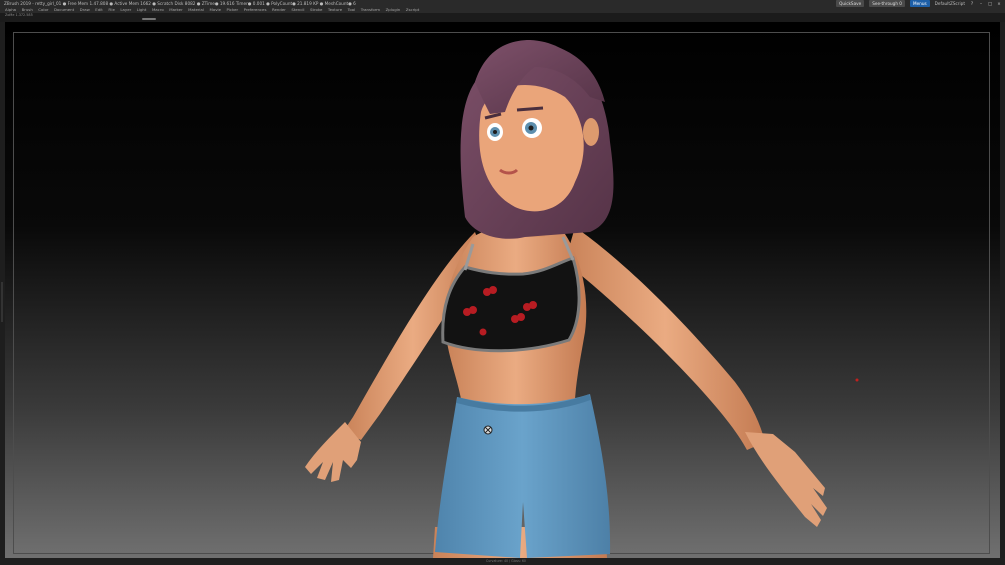 The height and width of the screenshot is (565, 1005). What do you see at coordinates (981, 3) in the screenshot?
I see `minimize-icon: –` at bounding box center [981, 3].